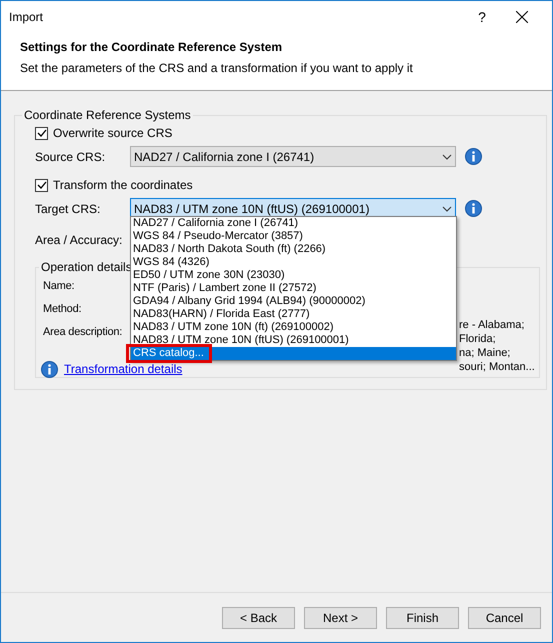 The image size is (553, 643). What do you see at coordinates (293, 288) in the screenshot?
I see `dropdown-option: NTF (Paris) / Lambert zone II (27572)` at bounding box center [293, 288].